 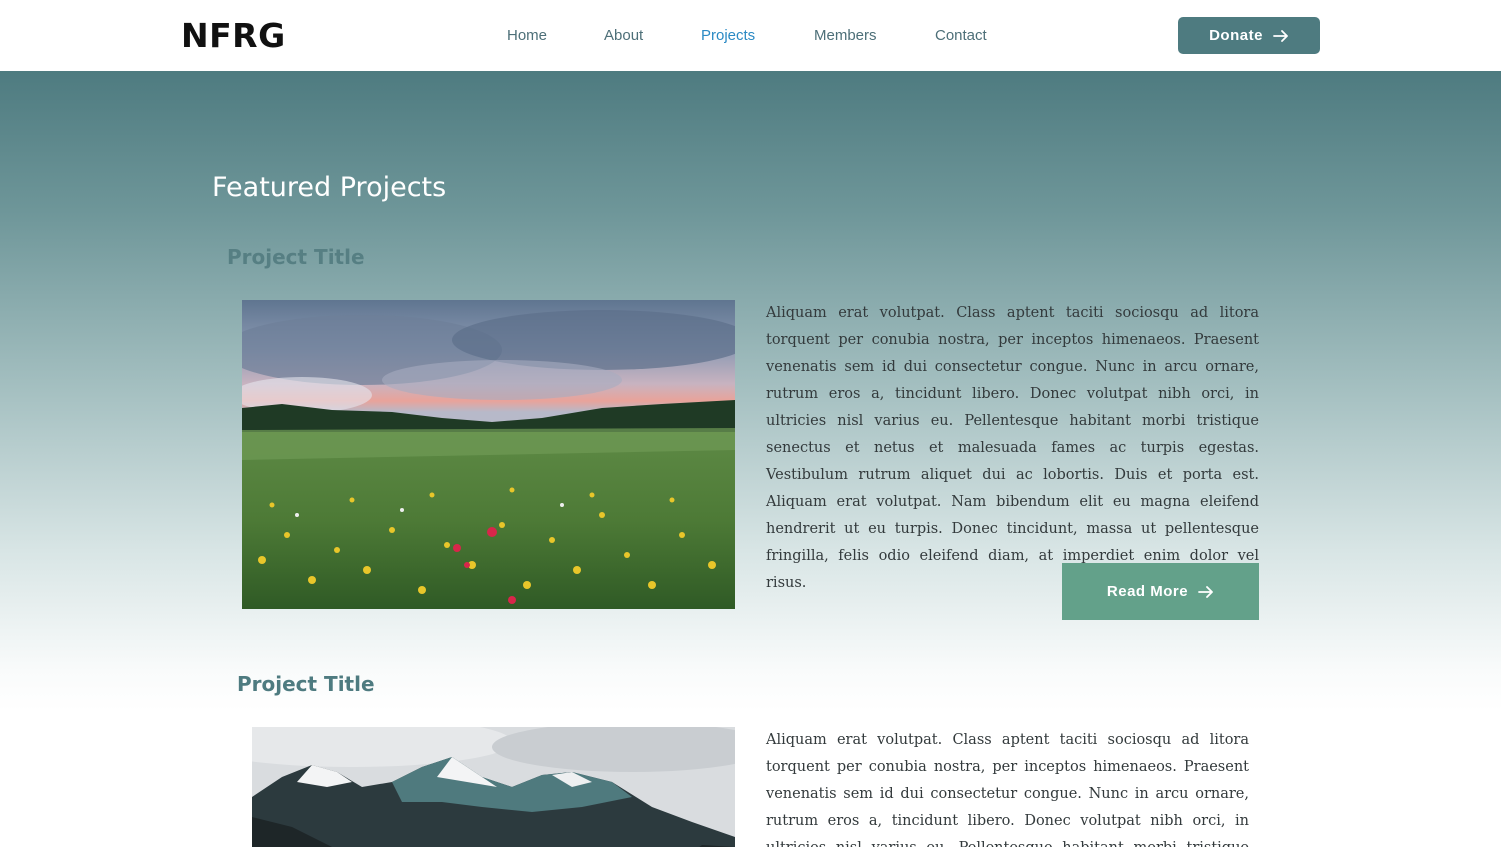 I want to click on read-more-button: Read More, so click(x=1160, y=591).